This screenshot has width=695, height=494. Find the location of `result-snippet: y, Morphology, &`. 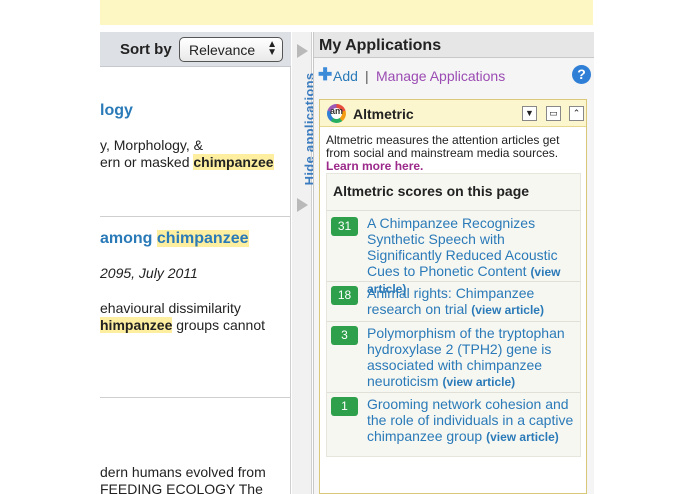

result-snippet: y, Morphology, & is located at coordinates (151, 145).